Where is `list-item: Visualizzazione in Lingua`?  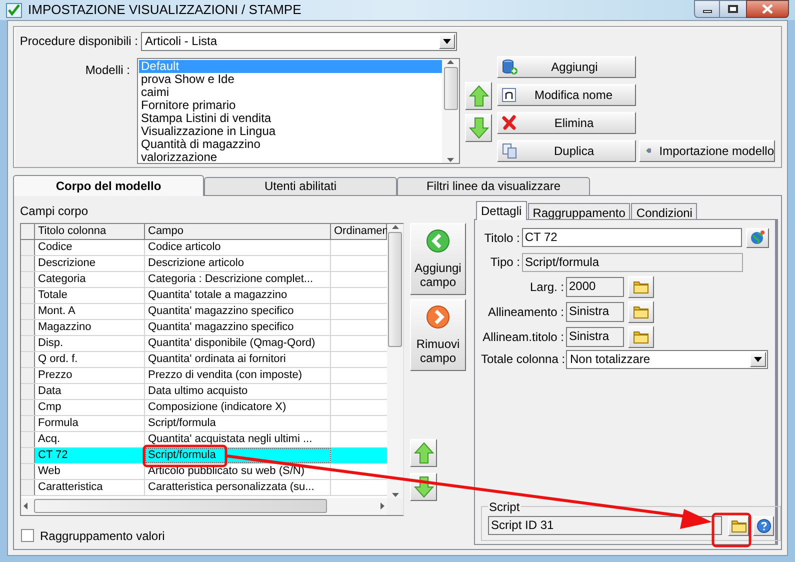 list-item: Visualizzazione in Lingua is located at coordinates (290, 131).